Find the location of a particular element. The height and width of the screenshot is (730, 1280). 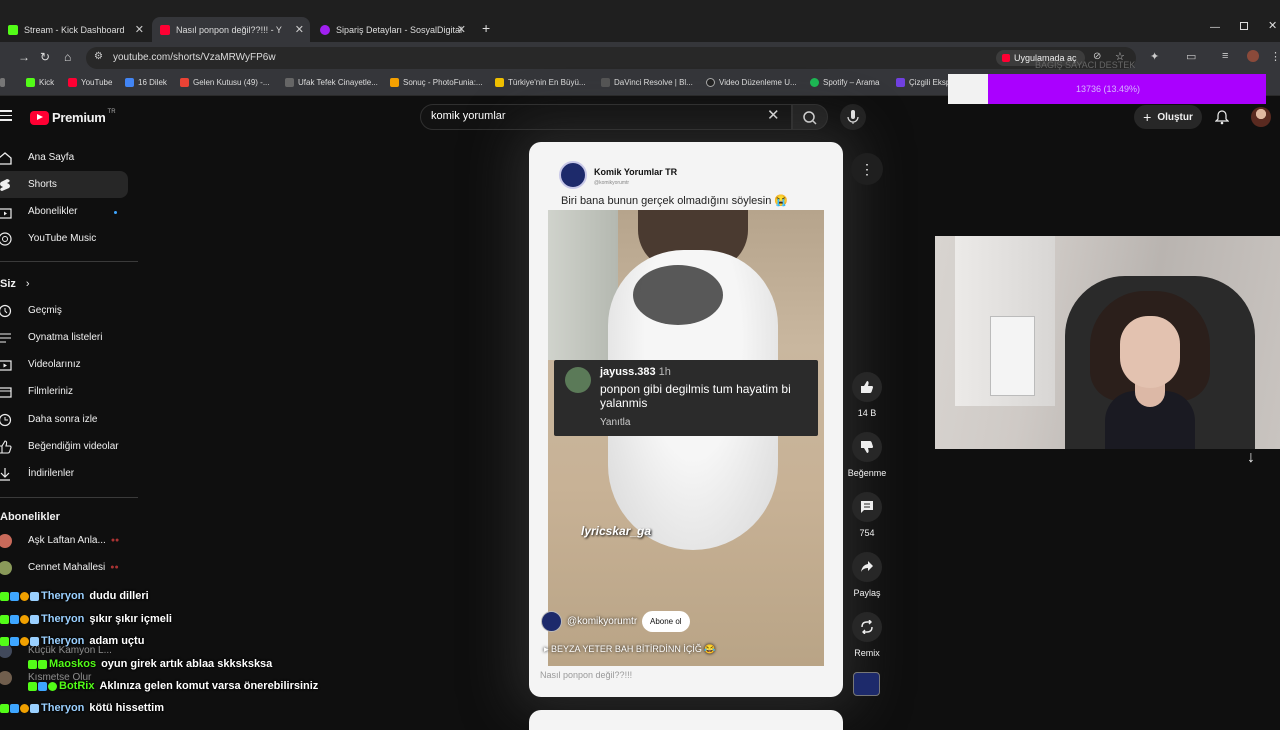

sidebar-item-movies: Filmleriniz is located at coordinates (64, 391).